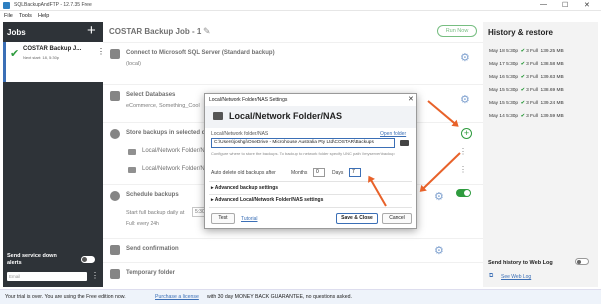 This screenshot has height=304, width=601. What do you see at coordinates (526, 77) in the screenshot?
I see `history-row: May 16 5:30p ✔ 3 Full 139.63 MB` at bounding box center [526, 77].